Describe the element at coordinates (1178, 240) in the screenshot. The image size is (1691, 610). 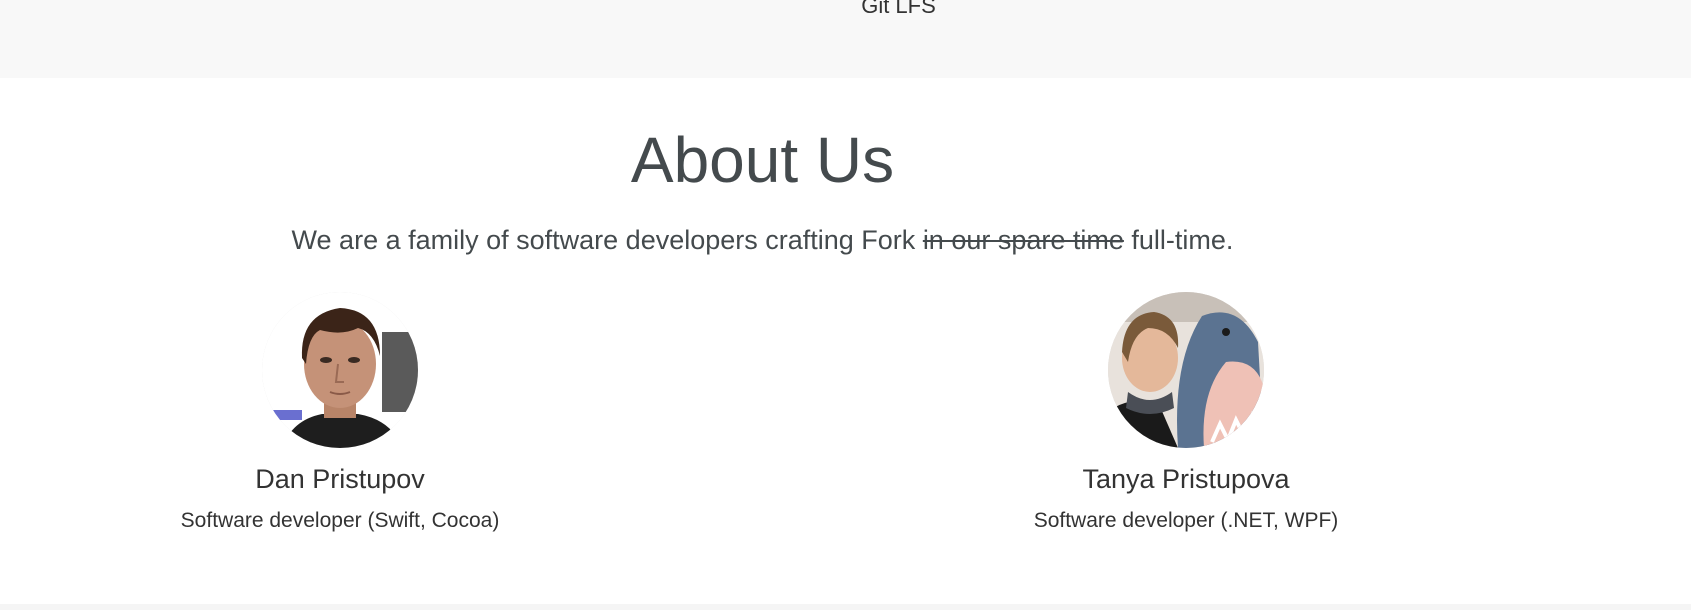
I see `tagline-end: full-time.` at that location.